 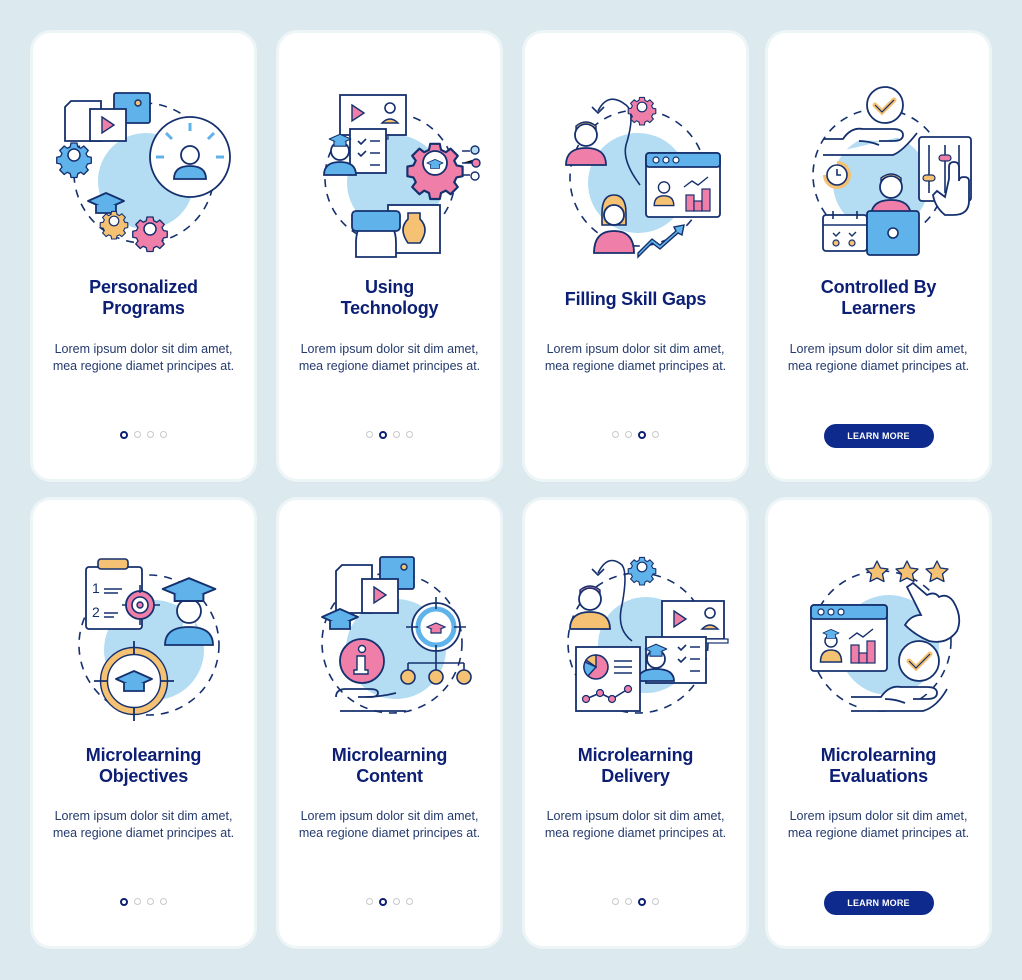 I want to click on controlled-by-learners-illustration, so click(x=891, y=171).